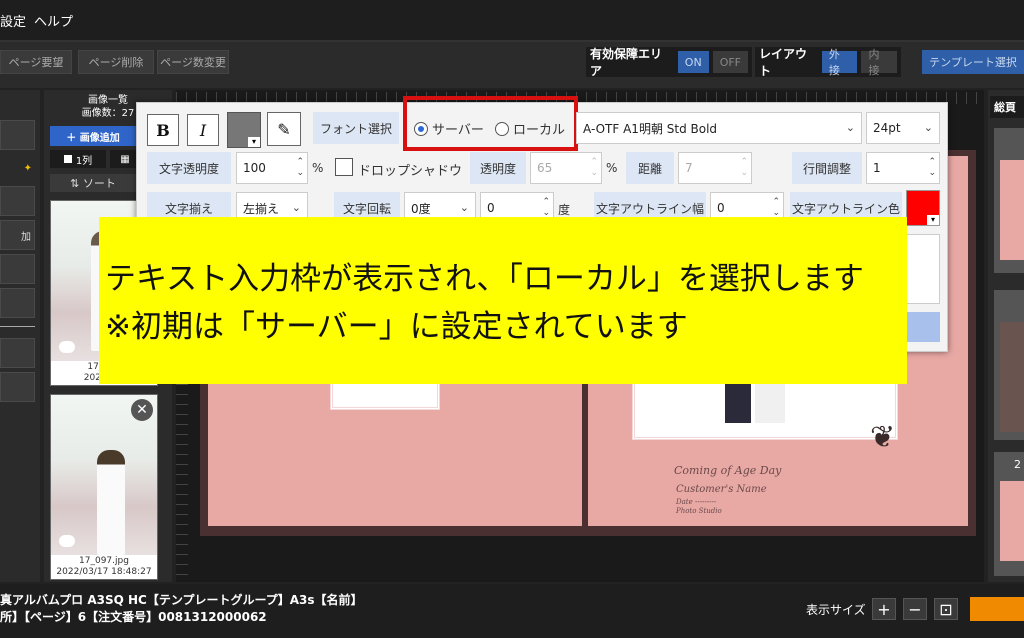 This screenshot has width=1024, height=638. Describe the element at coordinates (93, 136) in the screenshot. I see `add-image-button: ＋ 画像追加` at that location.